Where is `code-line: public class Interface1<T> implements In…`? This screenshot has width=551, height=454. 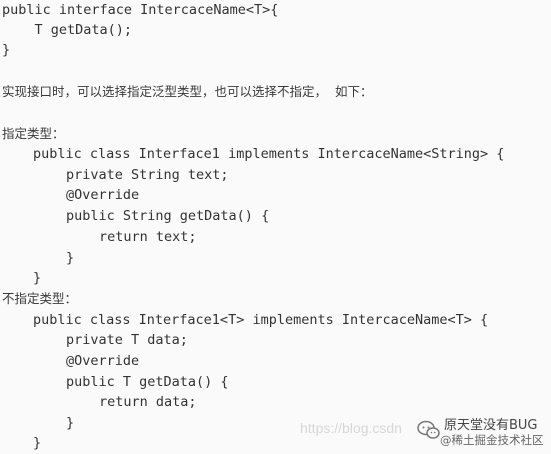 code-line: public class Interface1<T> implements In… is located at coordinates (261, 320).